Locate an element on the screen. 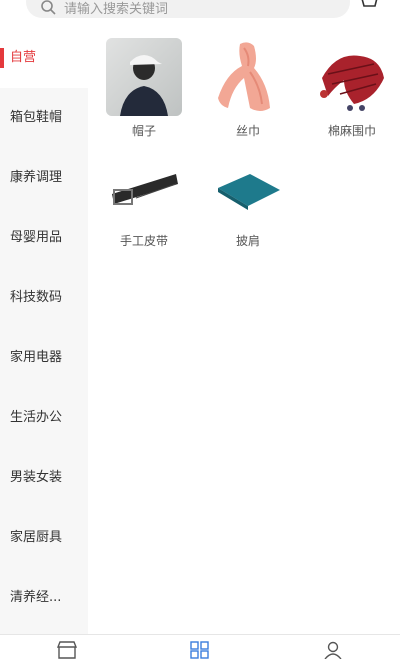 The height and width of the screenshot is (659, 400). product-item-hat: 帽子 is located at coordinates (144, 93).